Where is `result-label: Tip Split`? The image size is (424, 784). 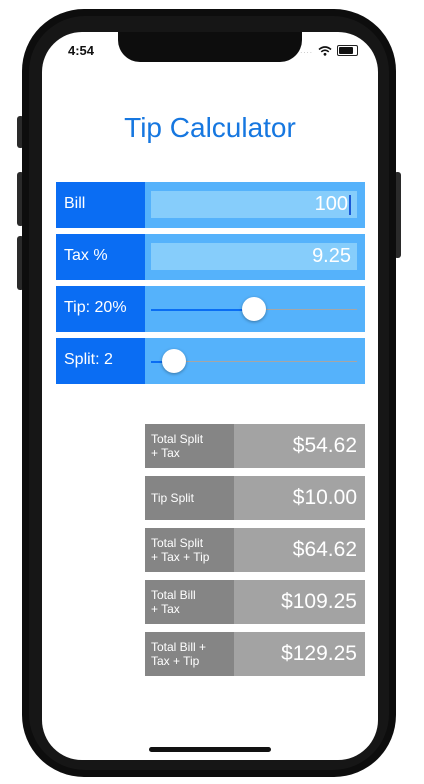 result-label: Tip Split is located at coordinates (189, 498).